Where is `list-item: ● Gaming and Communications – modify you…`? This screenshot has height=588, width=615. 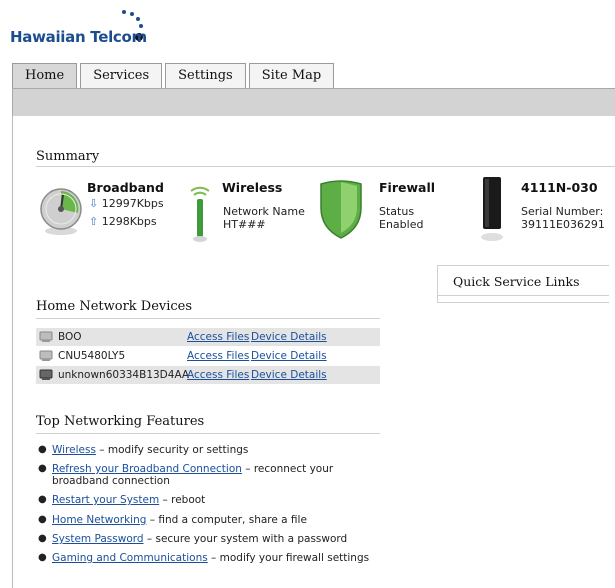
list-item: ● Gaming and Communications – modify you… is located at coordinates (210, 558).